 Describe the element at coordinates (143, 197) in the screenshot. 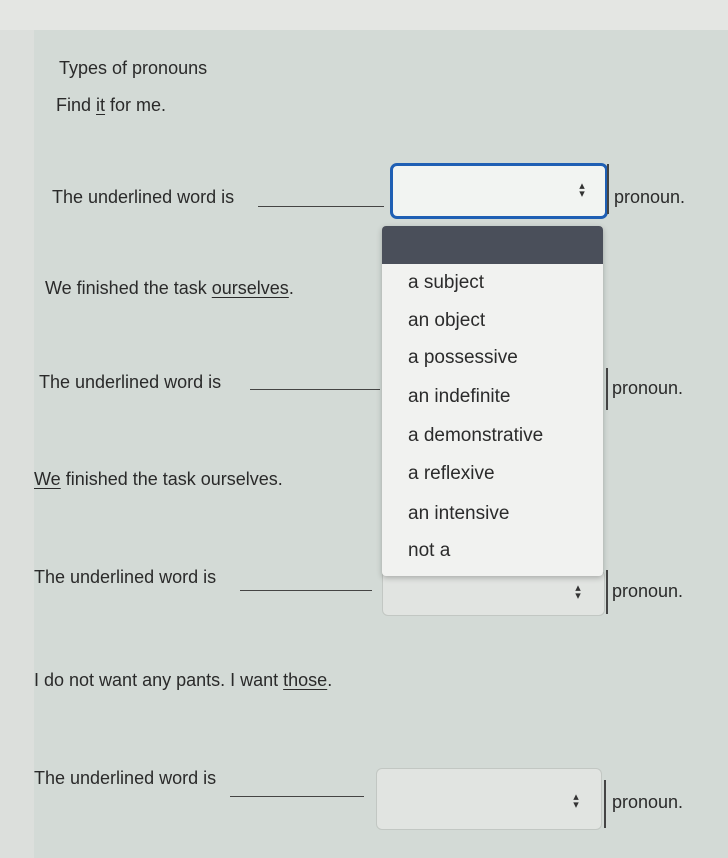

I see `q1-prompt-label: The underlined word is` at that location.